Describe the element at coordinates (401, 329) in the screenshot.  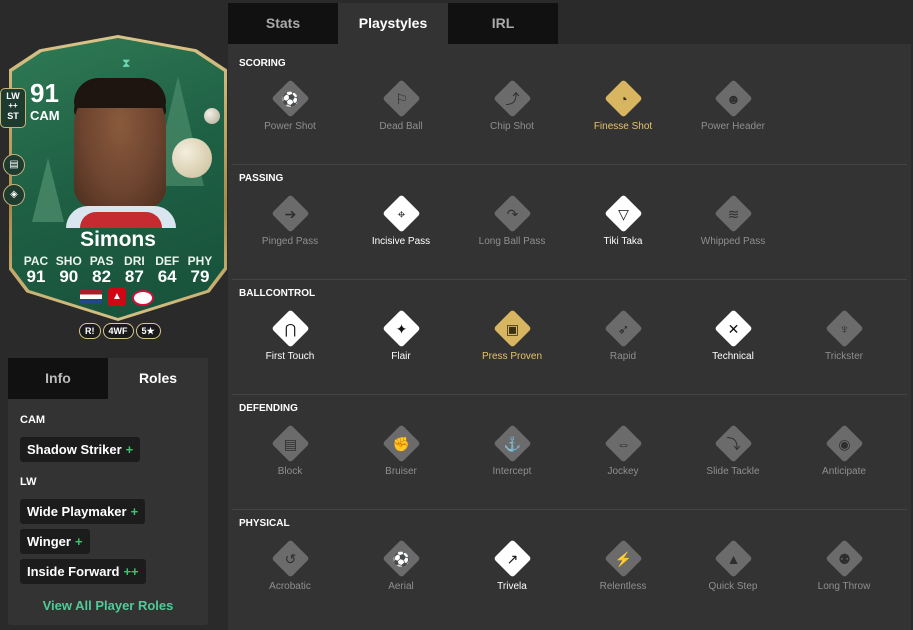
I see `playstyle-icon-wrap: ✦` at that location.